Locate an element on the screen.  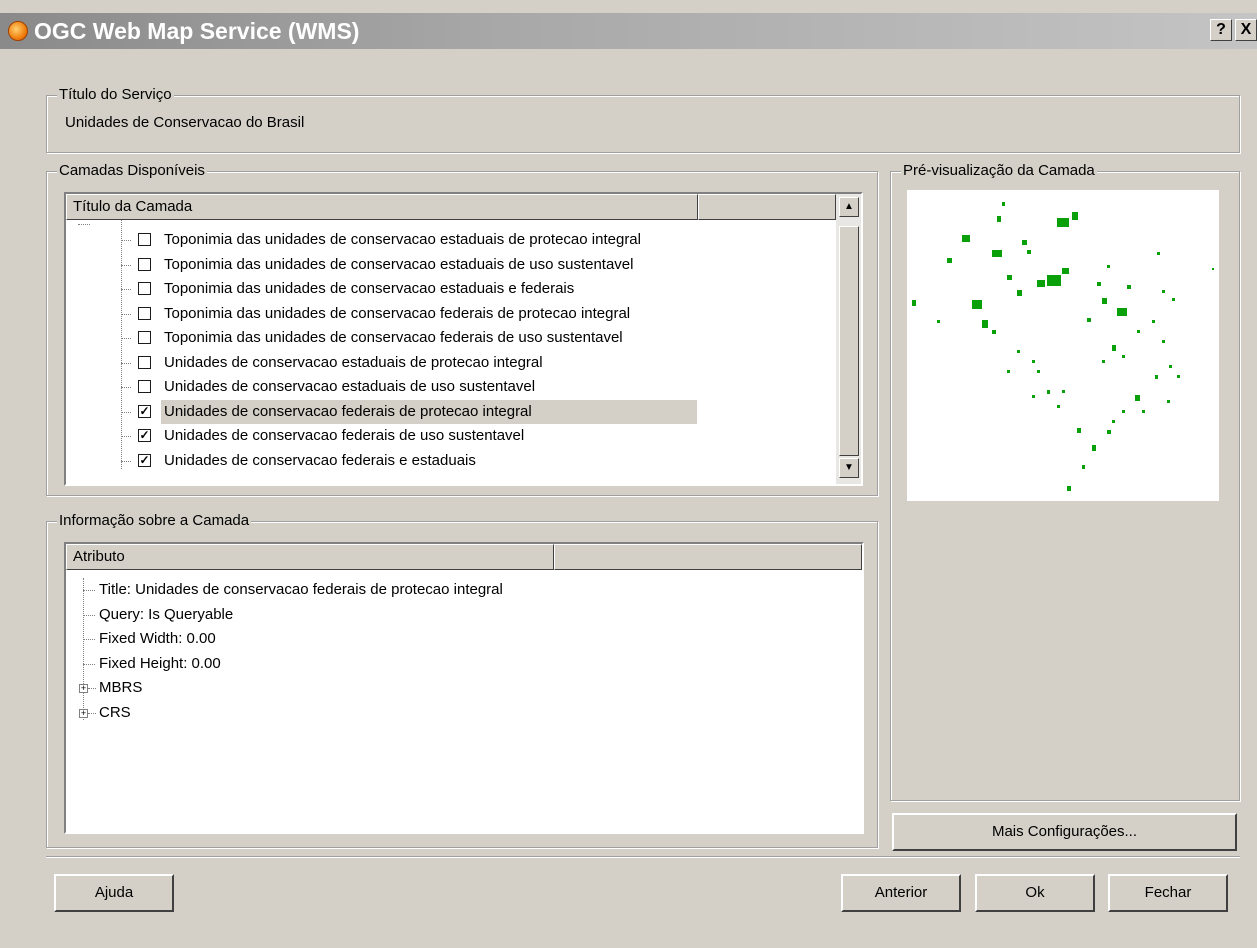
footer-divider is located at coordinates (643, 857).